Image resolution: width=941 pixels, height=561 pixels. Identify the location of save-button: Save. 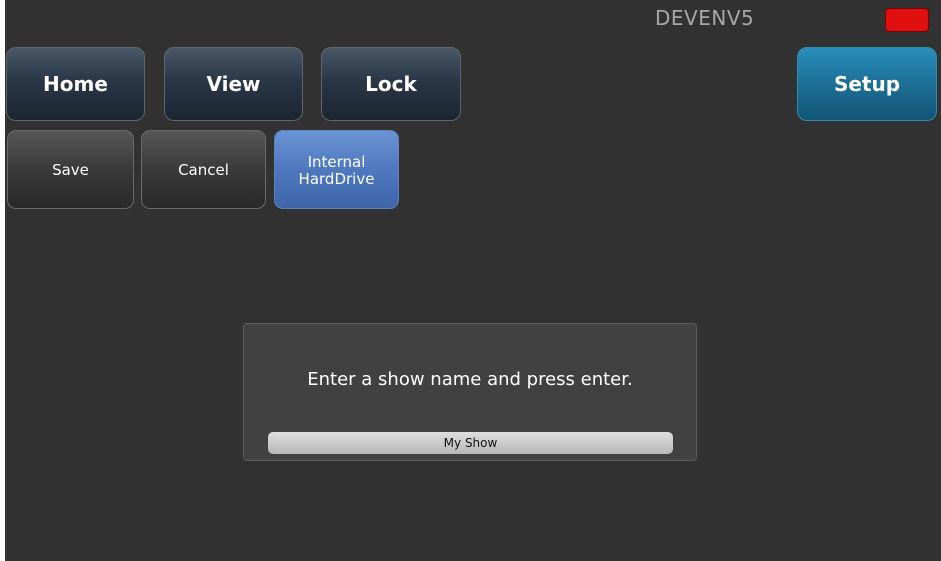
(70, 169).